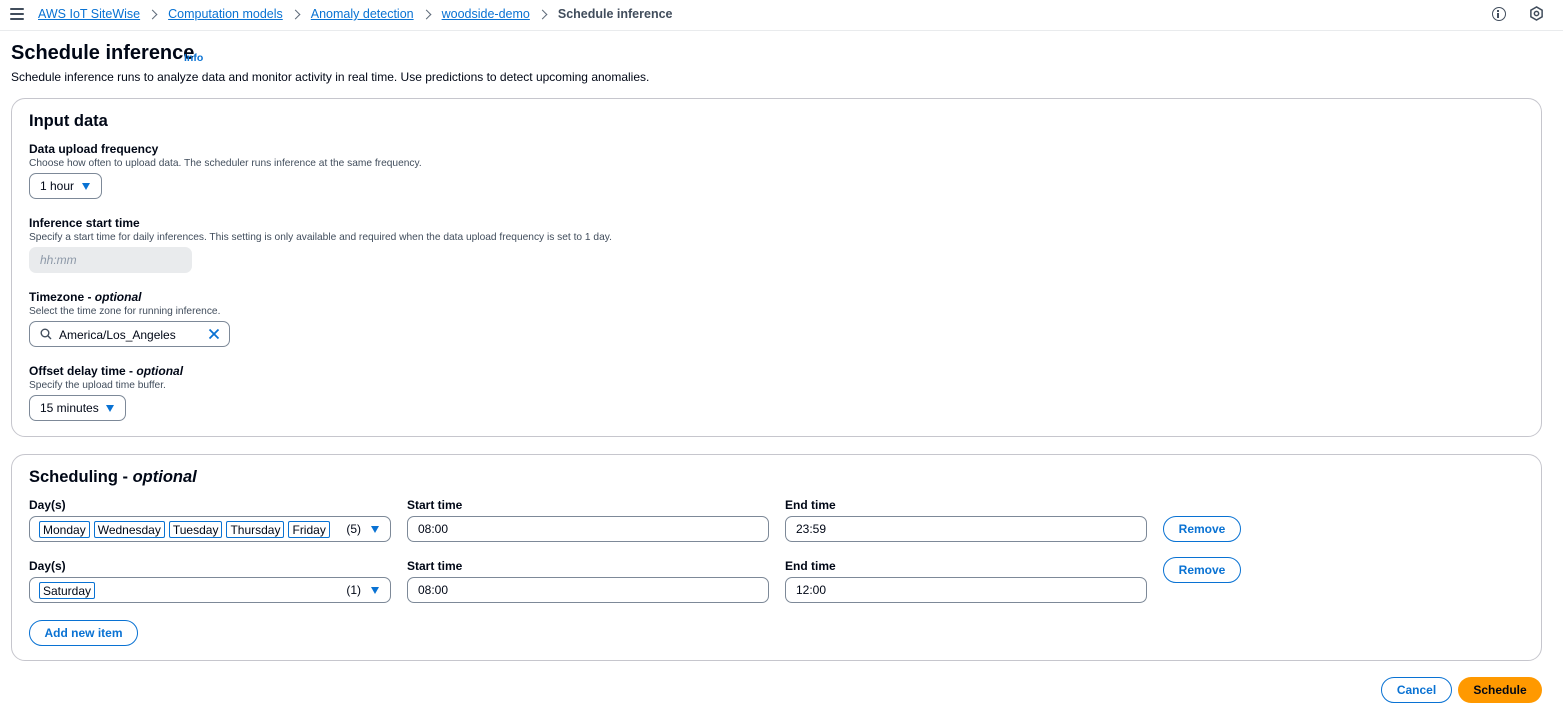  Describe the element at coordinates (83, 633) in the screenshot. I see `add-new-item-button: Add new item` at that location.